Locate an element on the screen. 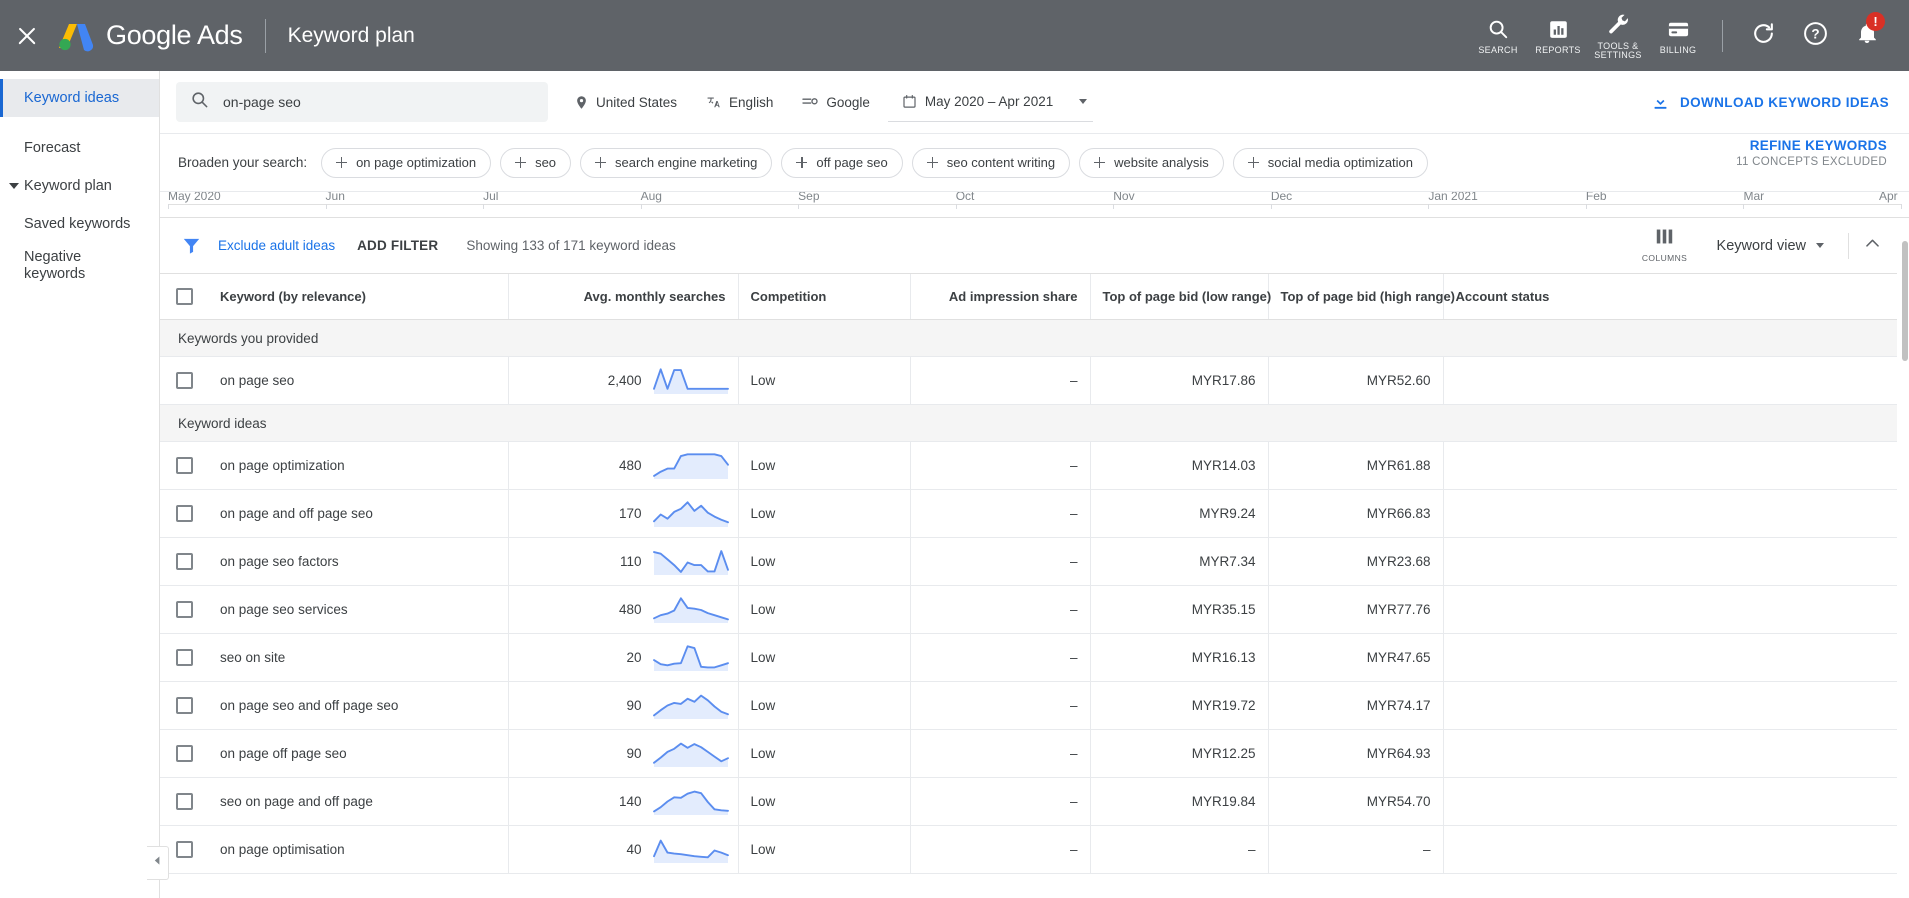 Image resolution: width=1909 pixels, height=898 pixels. cell-keyword: on page seo is located at coordinates (358, 380).